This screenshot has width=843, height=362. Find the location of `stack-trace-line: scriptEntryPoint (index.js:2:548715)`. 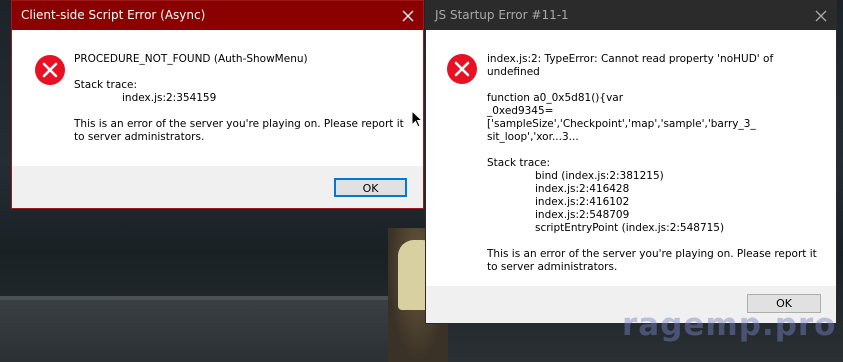

stack-trace-line: scriptEntryPoint (index.js:2:548715) is located at coordinates (630, 228).